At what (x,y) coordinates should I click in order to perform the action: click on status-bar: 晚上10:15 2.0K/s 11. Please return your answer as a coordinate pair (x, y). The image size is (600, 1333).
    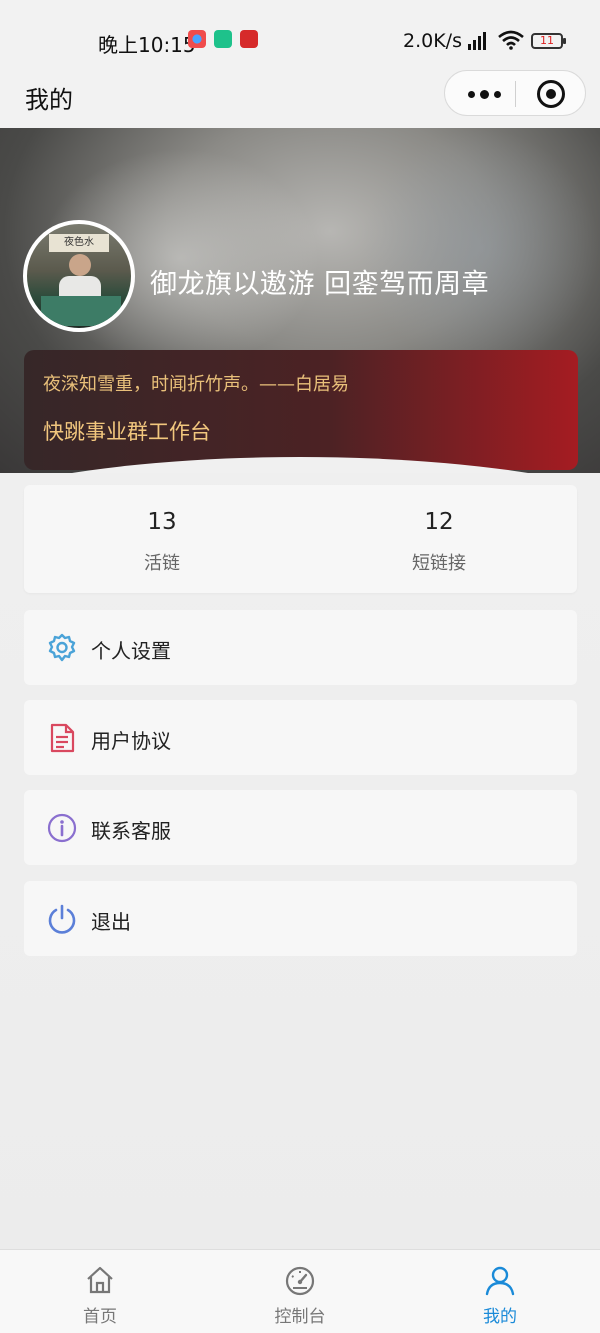
    Looking at the image, I should click on (300, 32).